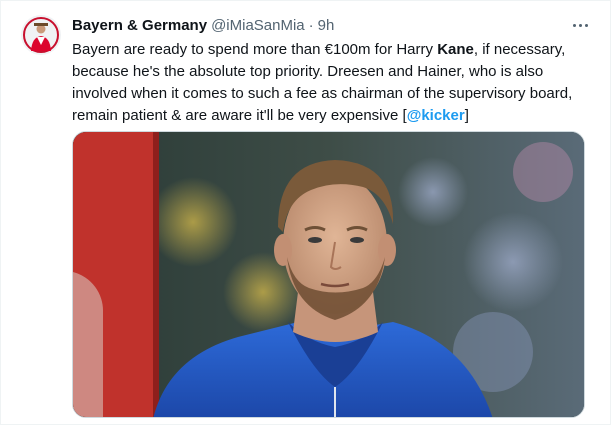 The height and width of the screenshot is (426, 613). Describe the element at coordinates (436, 115) in the screenshot. I see `mention-link: @kicker` at that location.